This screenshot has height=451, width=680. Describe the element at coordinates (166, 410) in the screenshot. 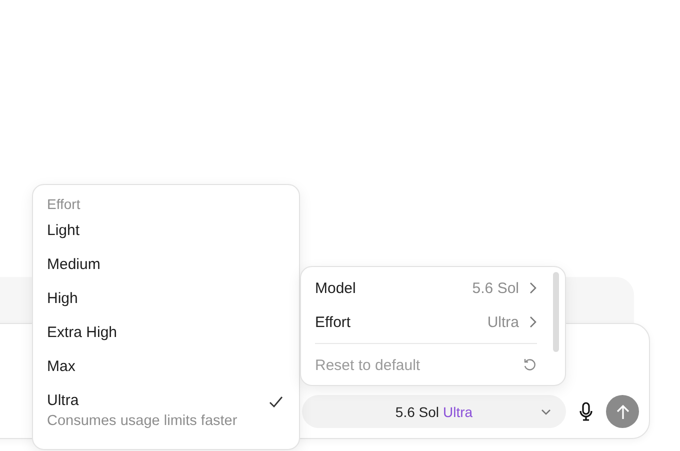

I see `effort-option: Ultra Consumes usage limits faster` at that location.